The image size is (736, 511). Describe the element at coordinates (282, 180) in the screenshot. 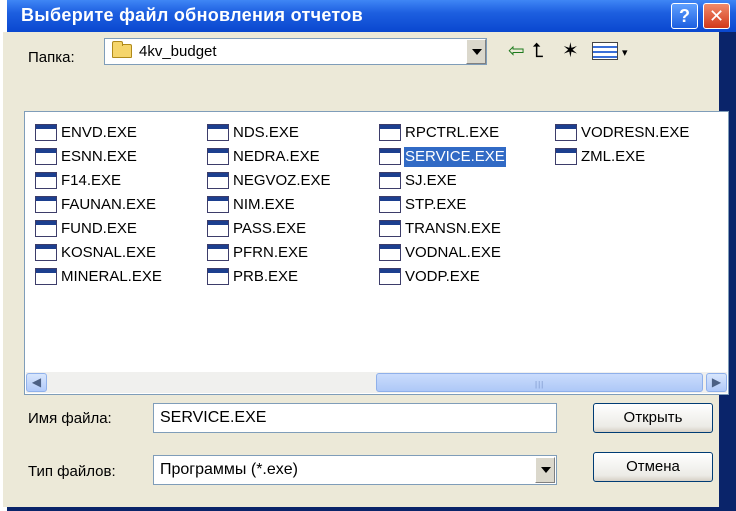

I see `file-name: NEGVOZ.EXE` at that location.